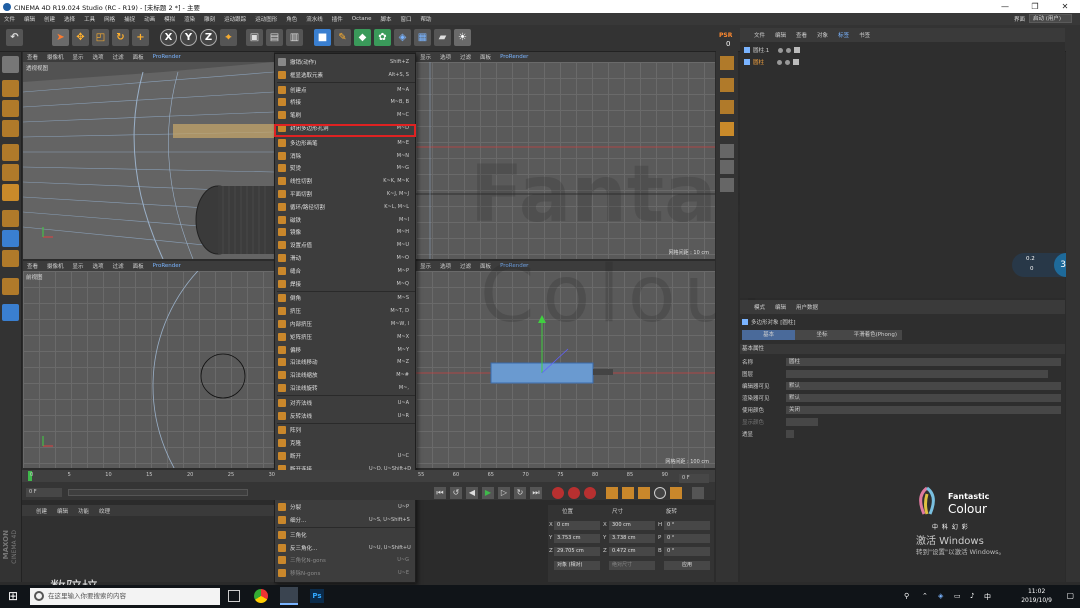  I want to click on vp2-menu-filter: 过滤, so click(465, 57).